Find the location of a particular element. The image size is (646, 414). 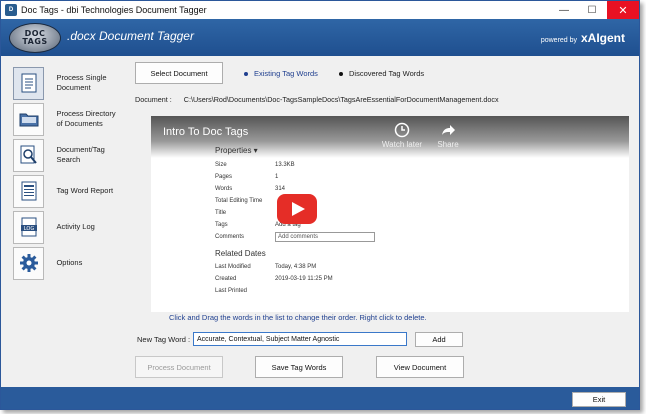

document-icon is located at coordinates (29, 83).